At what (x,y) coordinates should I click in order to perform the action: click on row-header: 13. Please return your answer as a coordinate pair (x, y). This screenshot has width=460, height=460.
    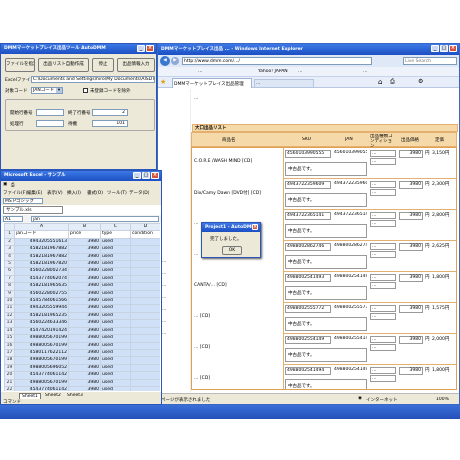
    Looking at the image, I should click on (9, 323).